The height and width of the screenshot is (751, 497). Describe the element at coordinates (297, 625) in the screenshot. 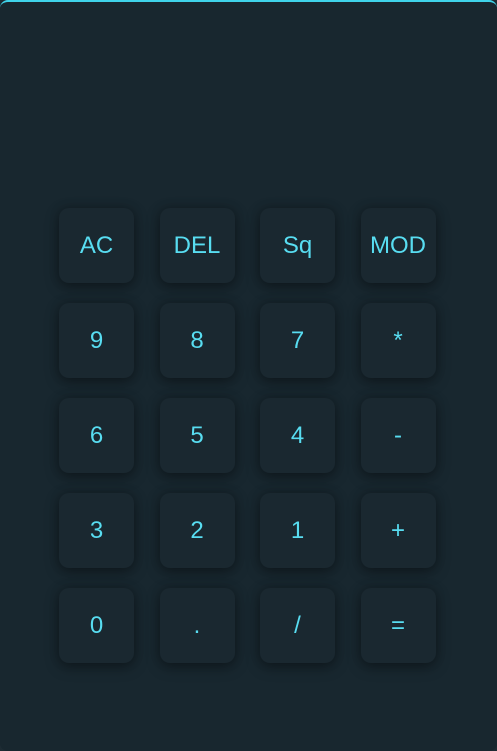

I see `divide-button: /` at that location.